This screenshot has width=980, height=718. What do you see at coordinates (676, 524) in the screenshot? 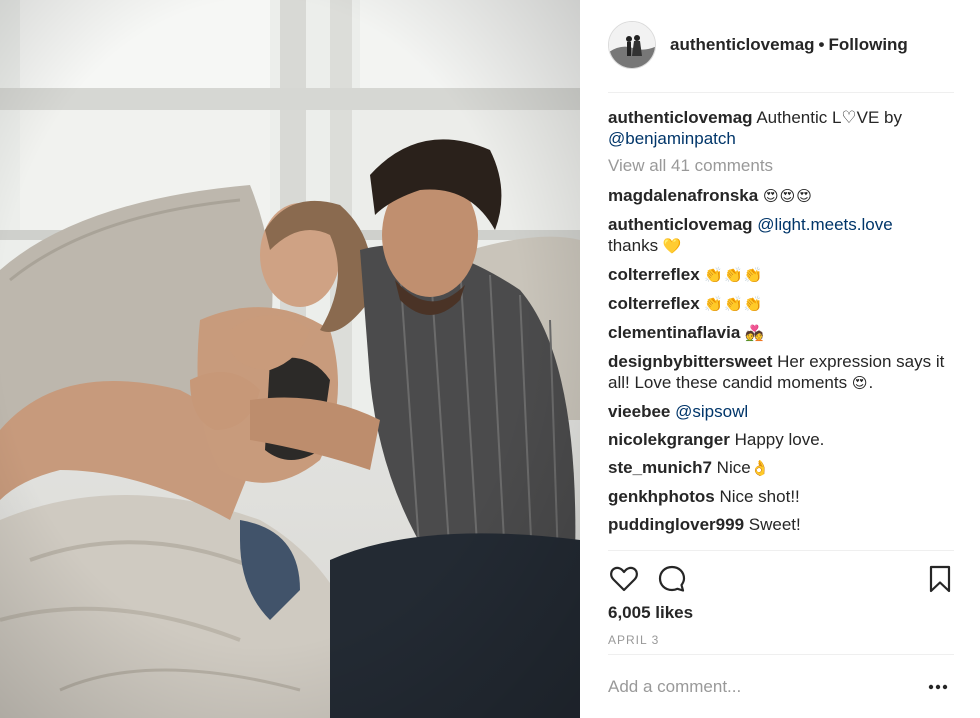
I see `comment-username: puddinglover999` at bounding box center [676, 524].